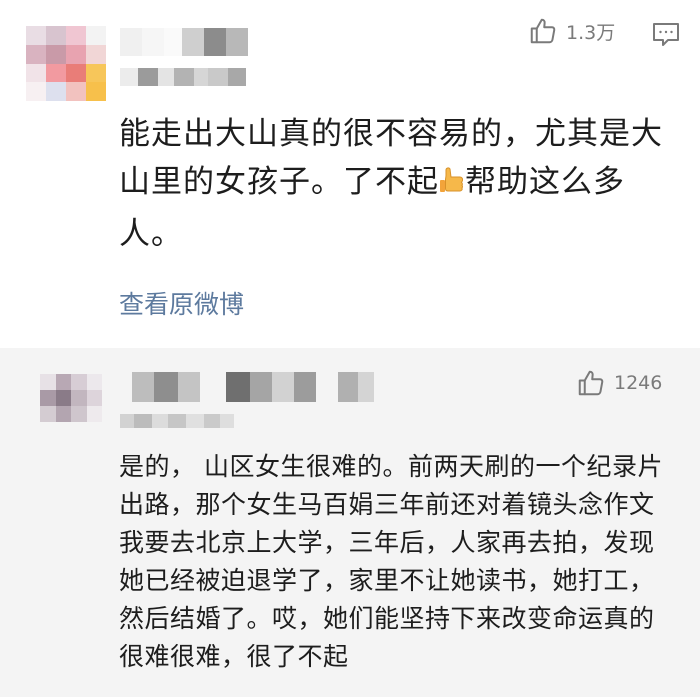 This screenshot has height=697, width=700. I want to click on thumbs-up-emoji, so click(452, 186).